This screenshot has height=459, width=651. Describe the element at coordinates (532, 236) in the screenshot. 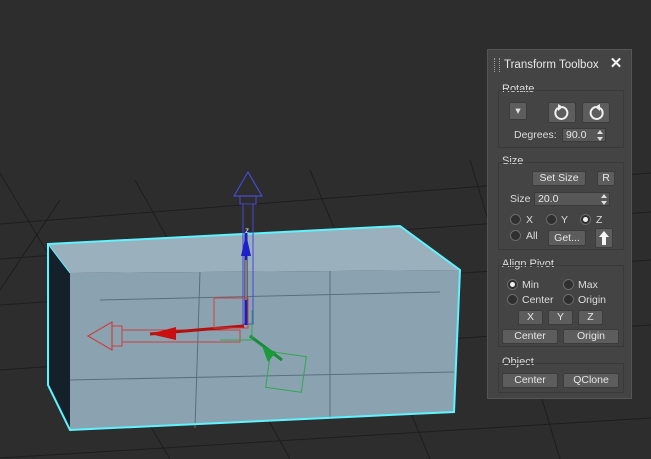

I see `size-axis-all-label: All` at that location.